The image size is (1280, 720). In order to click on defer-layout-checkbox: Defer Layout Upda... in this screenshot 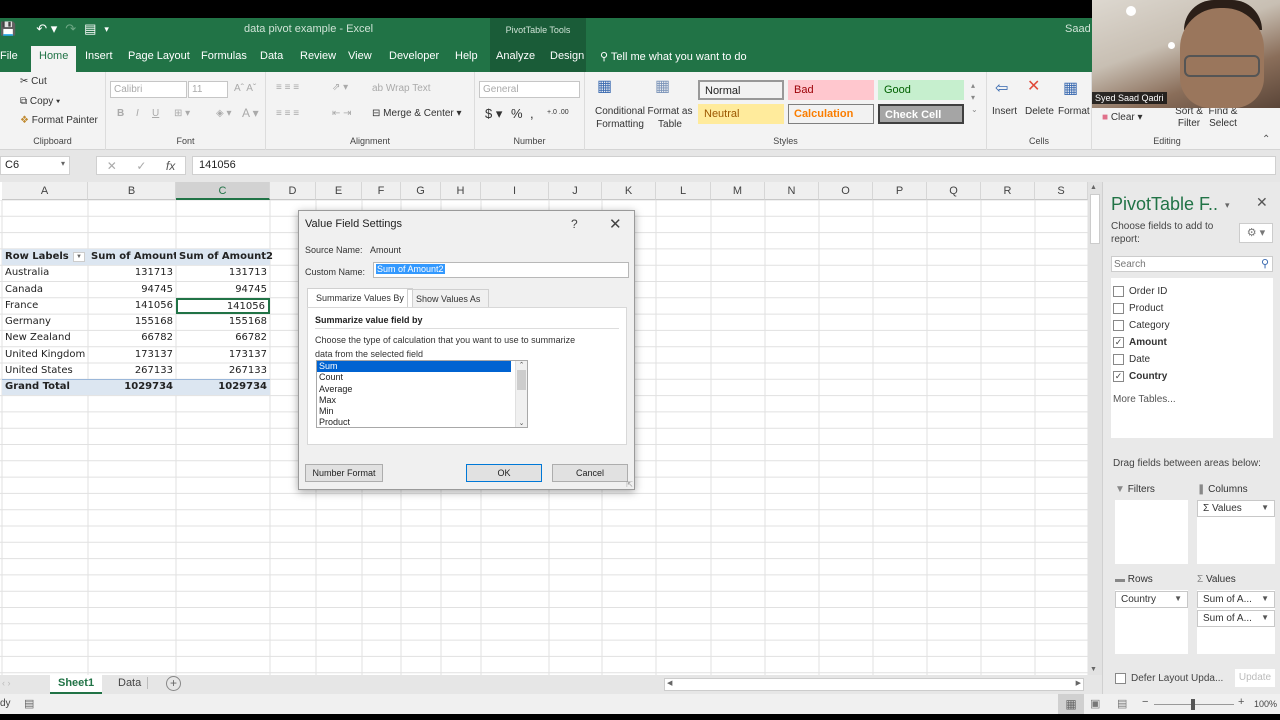, I will do `click(1169, 678)`.